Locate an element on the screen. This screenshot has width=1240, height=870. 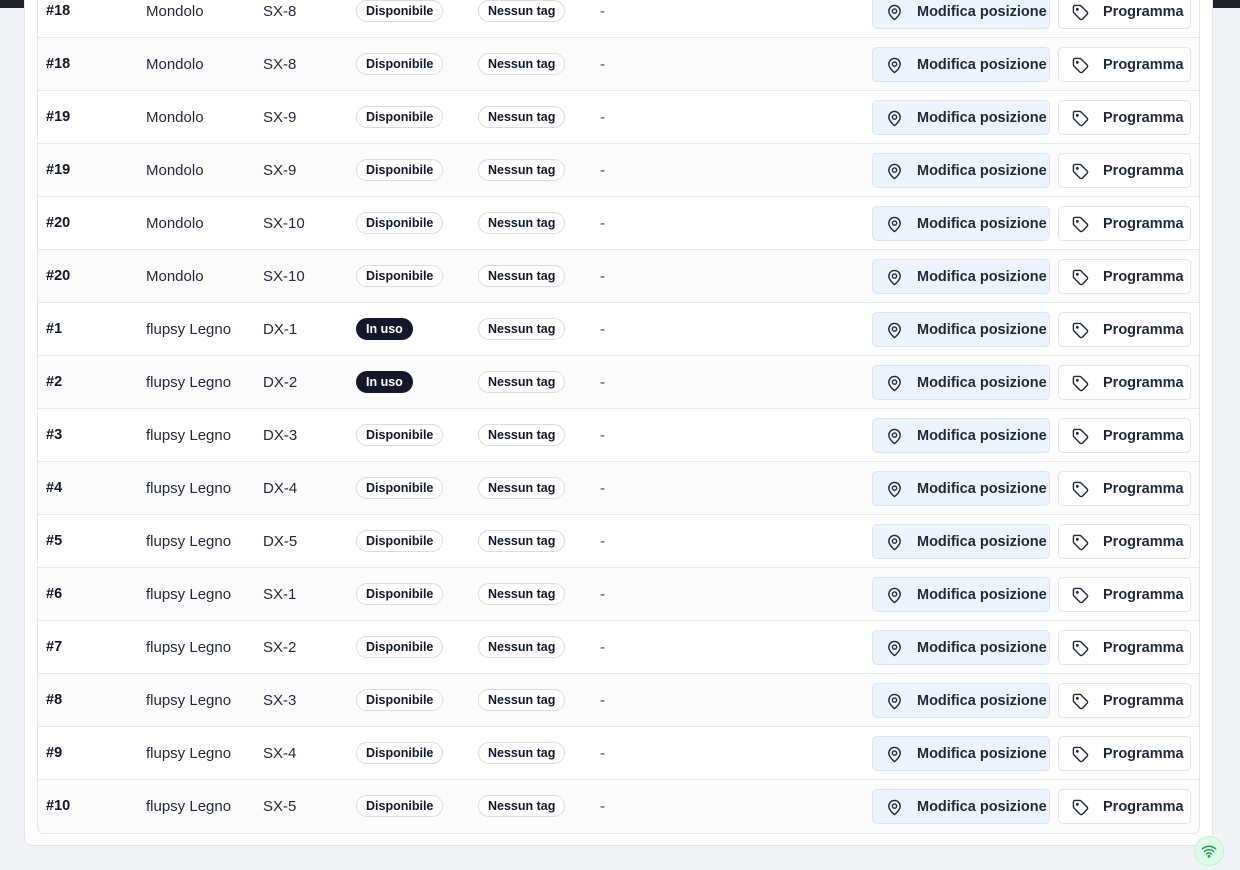
connection-status-button is located at coordinates (1209, 851).